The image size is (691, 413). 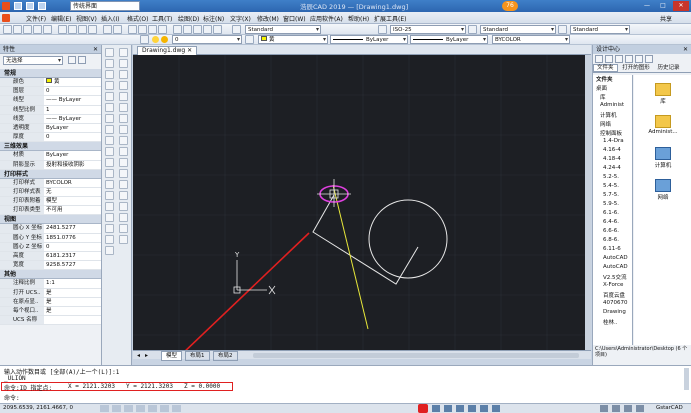 What do you see at coordinates (123, 74) in the screenshot?
I see `mirror-tool-icon` at bounding box center [123, 74].